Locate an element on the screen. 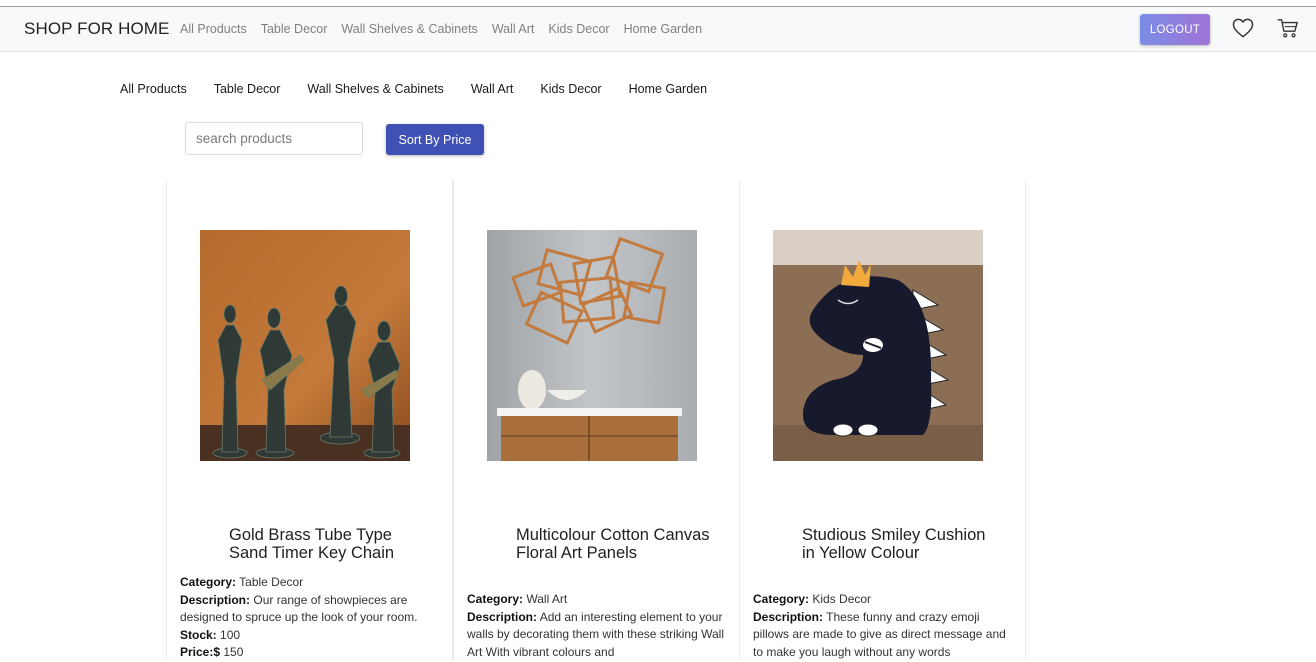 Image resolution: width=1316 pixels, height=662 pixels. product-category: Wall Art is located at coordinates (547, 599).